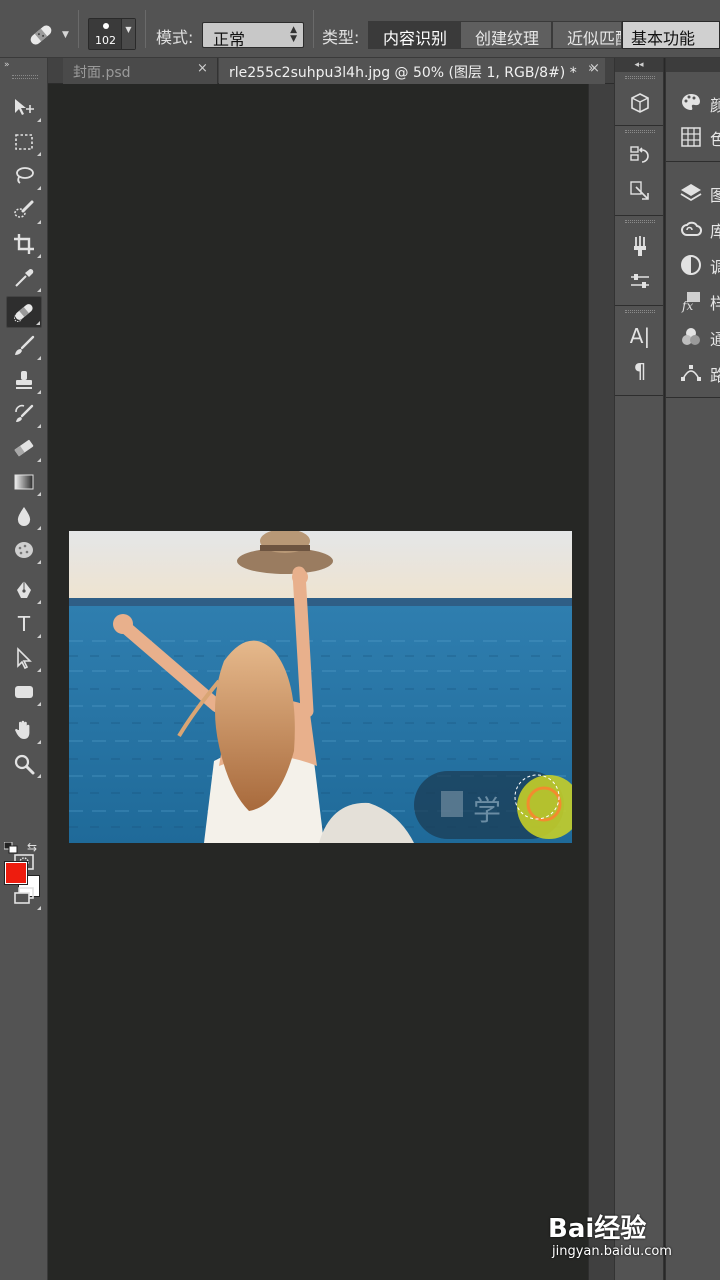 The image size is (720, 1280). I want to click on character-panel-button: A|, so click(640, 336).